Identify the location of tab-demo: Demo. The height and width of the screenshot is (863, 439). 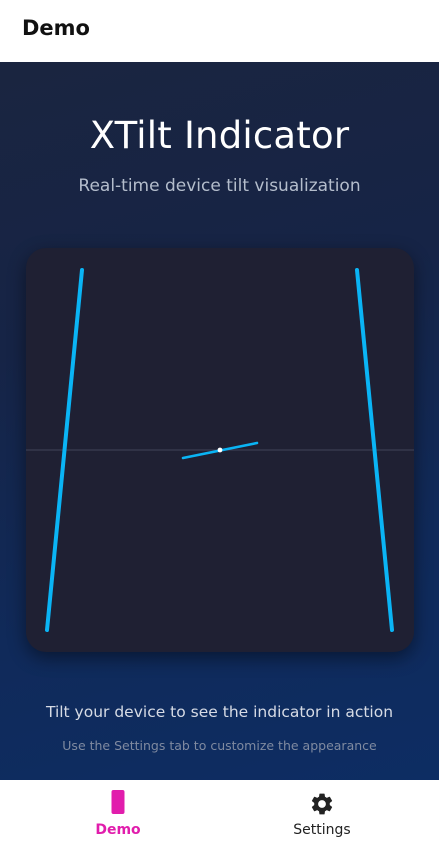
(118, 821).